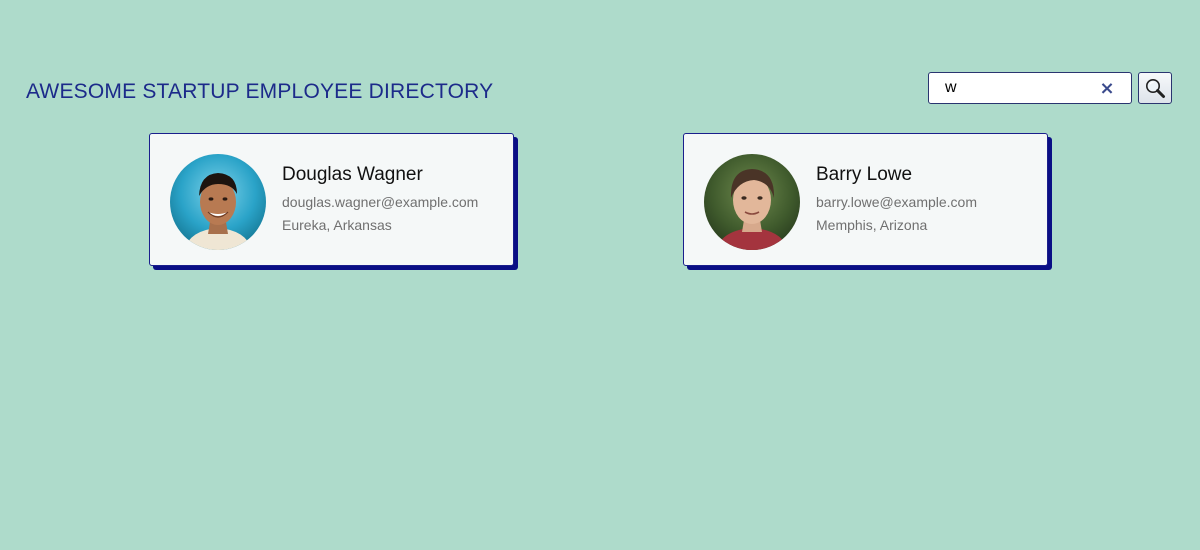  What do you see at coordinates (864, 174) in the screenshot?
I see `employee-name: Barry Lowe` at bounding box center [864, 174].